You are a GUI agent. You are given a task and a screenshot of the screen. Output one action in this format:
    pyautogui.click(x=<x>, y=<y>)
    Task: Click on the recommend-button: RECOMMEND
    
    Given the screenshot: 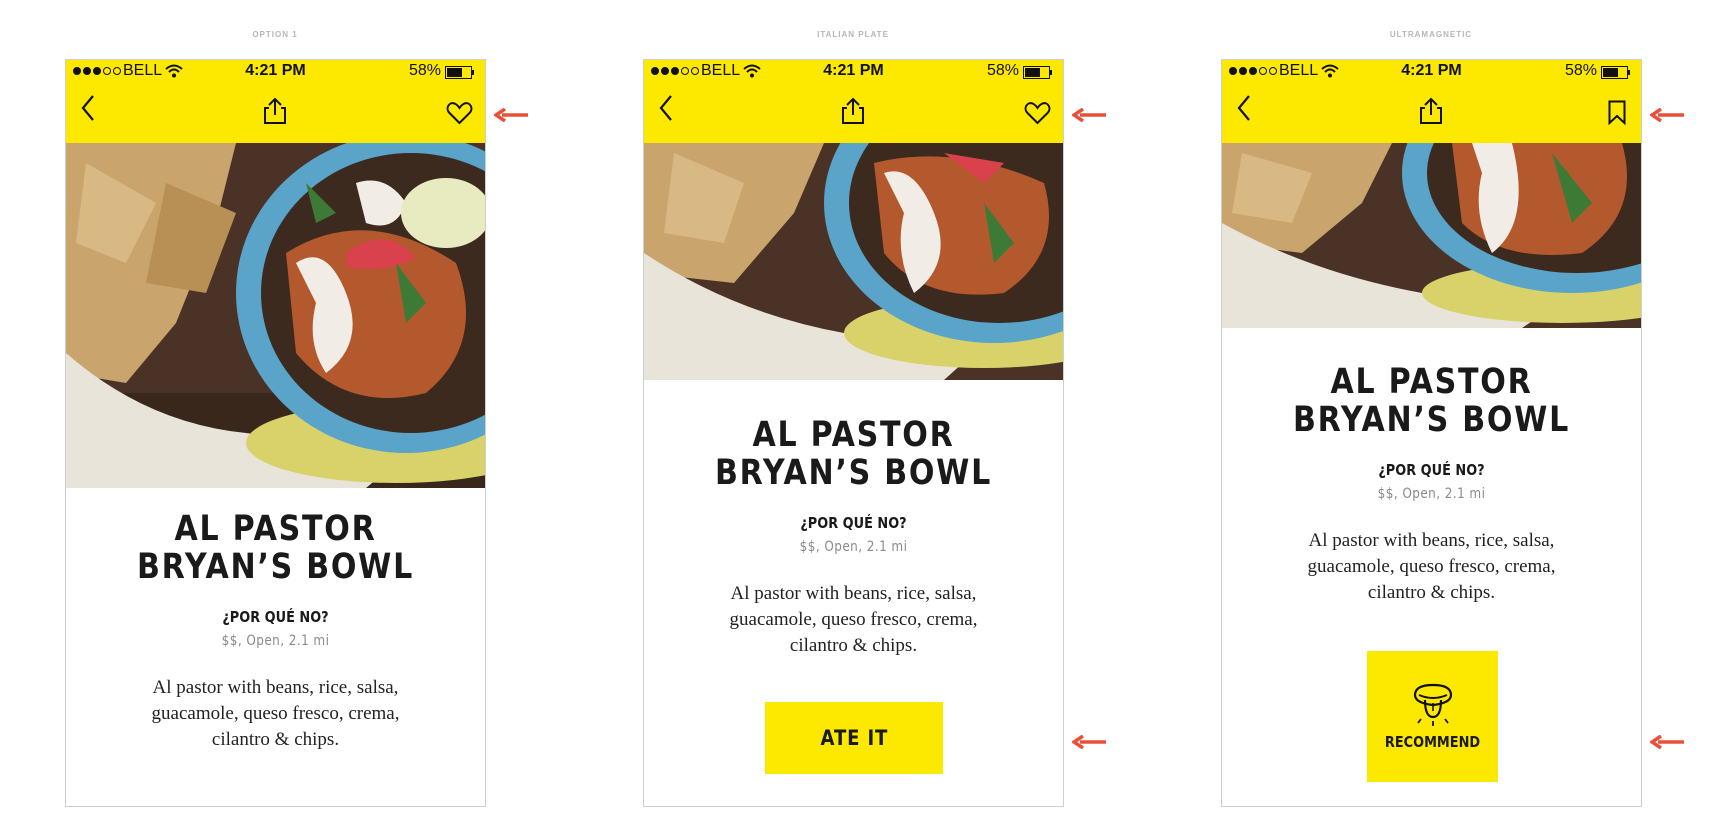 What is the action you would take?
    pyautogui.click(x=1432, y=716)
    